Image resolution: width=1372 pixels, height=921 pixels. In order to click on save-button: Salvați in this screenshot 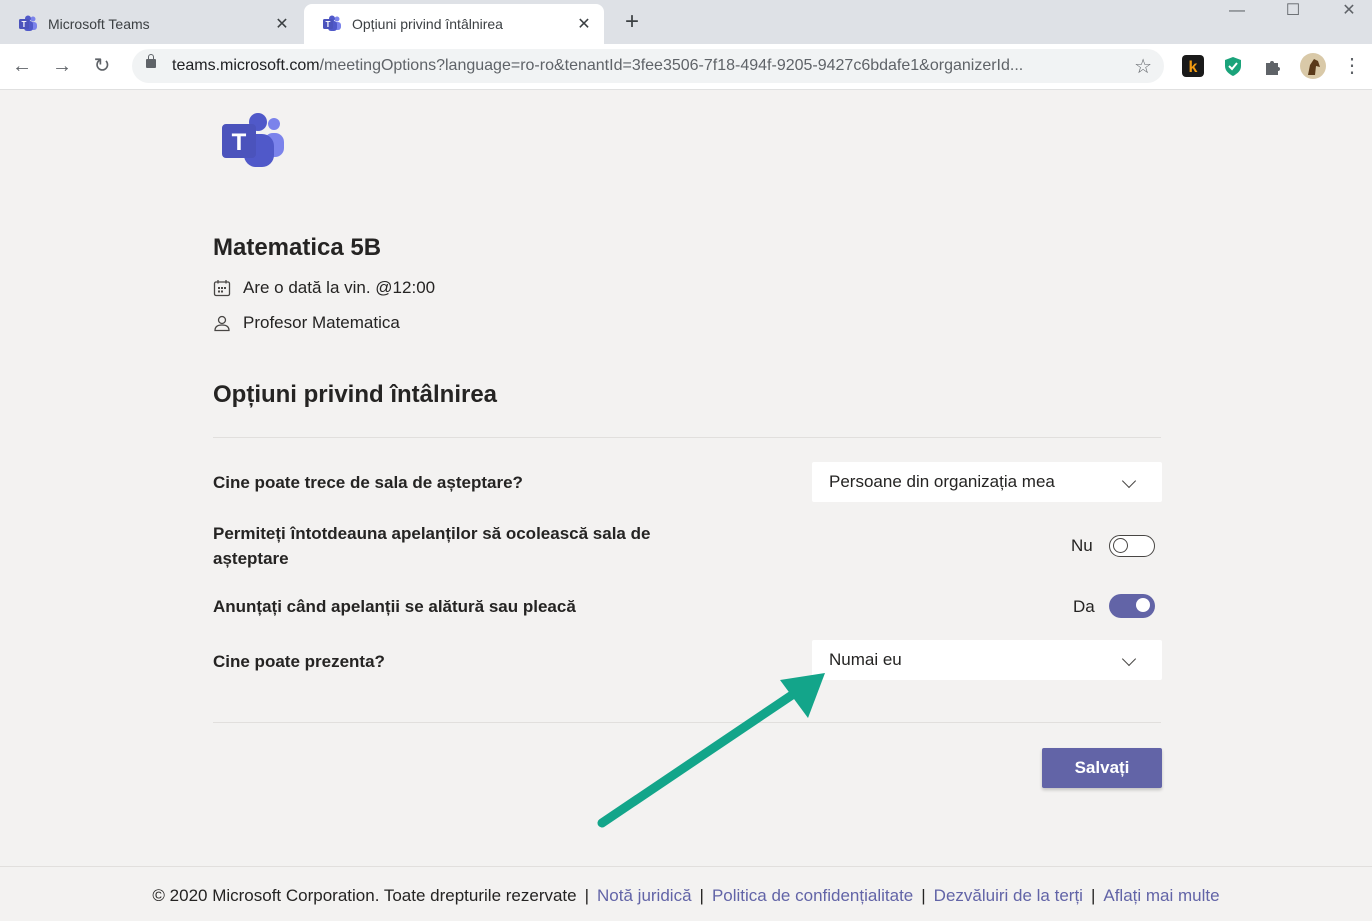, I will do `click(1102, 768)`.